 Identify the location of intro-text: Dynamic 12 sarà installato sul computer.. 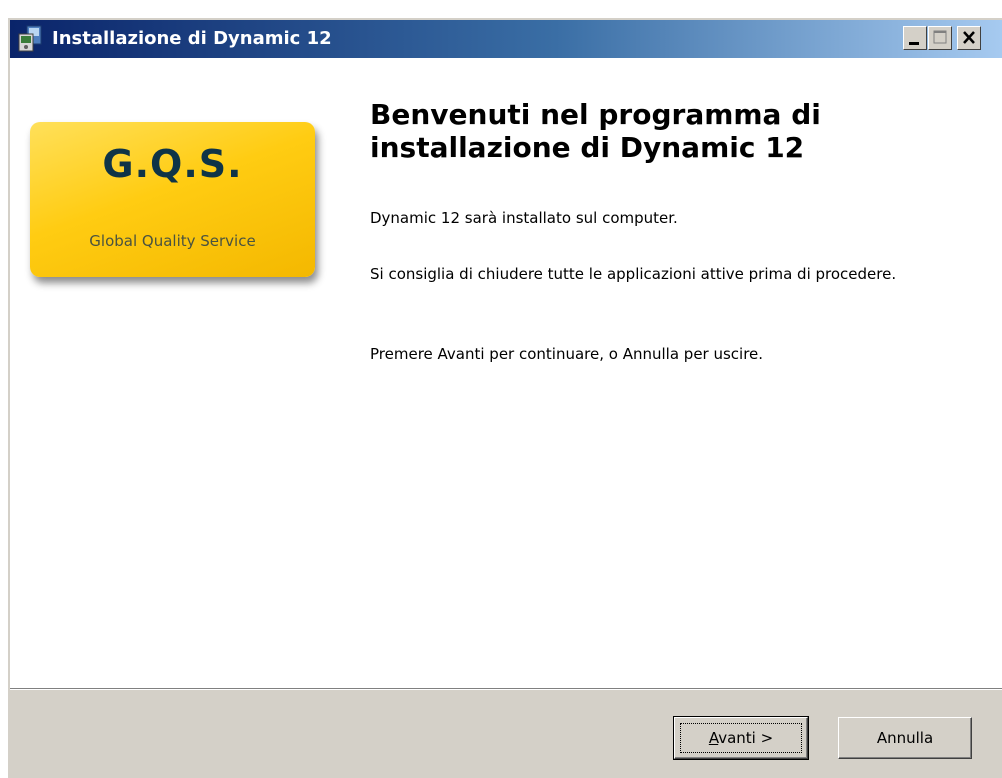
(524, 218).